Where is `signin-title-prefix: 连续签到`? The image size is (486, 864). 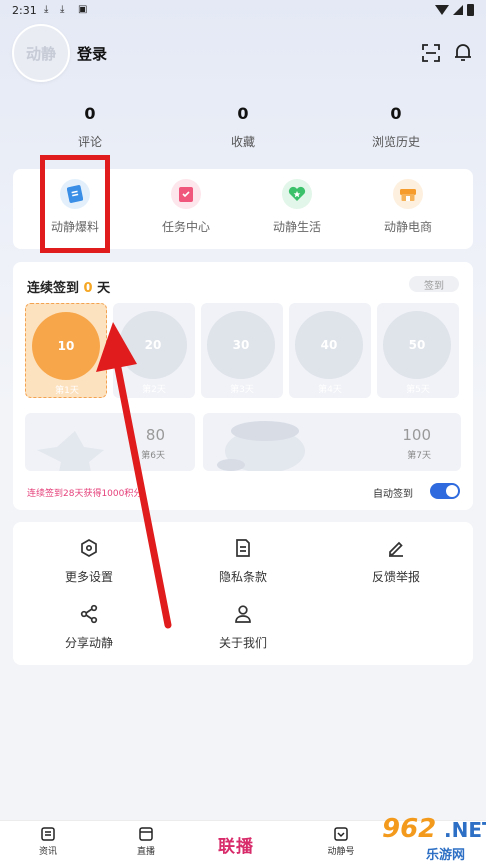 signin-title-prefix: 连续签到 is located at coordinates (53, 288).